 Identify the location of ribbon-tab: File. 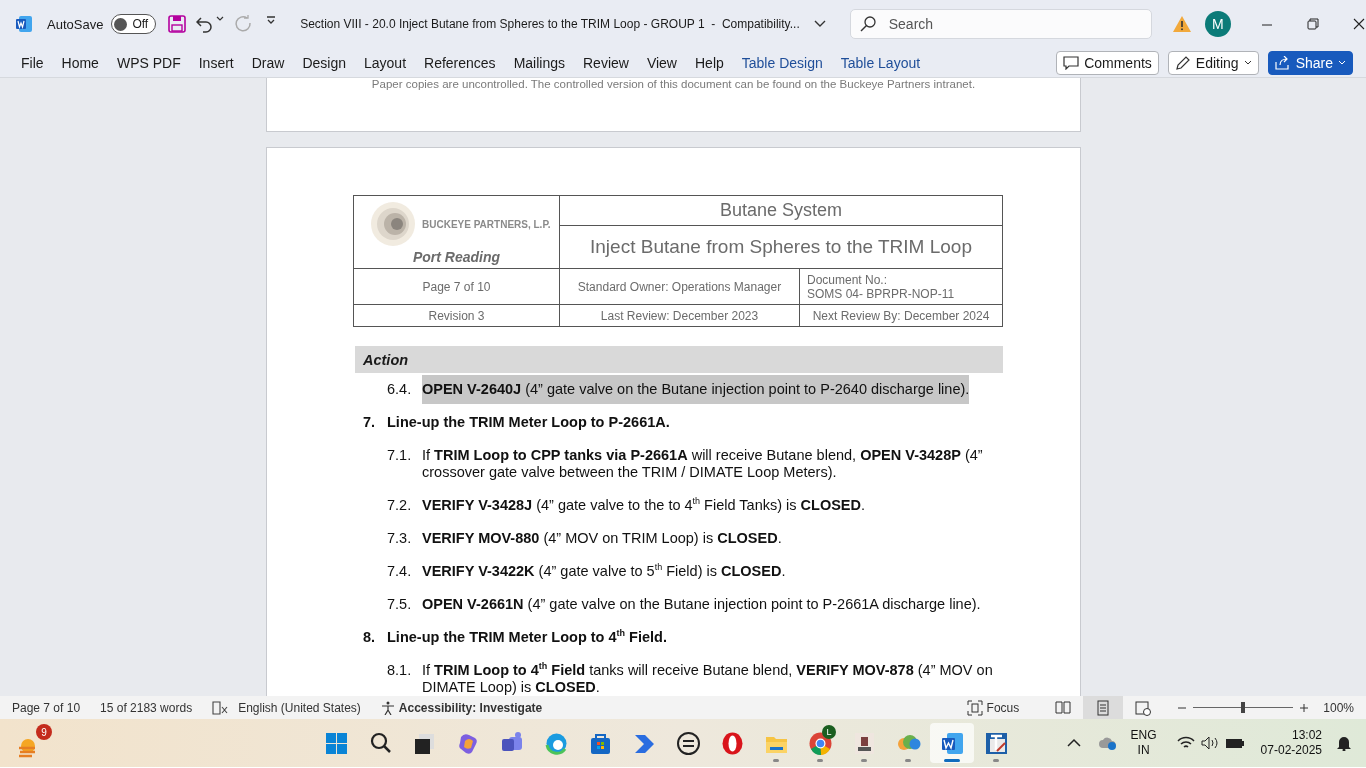
(32, 62).